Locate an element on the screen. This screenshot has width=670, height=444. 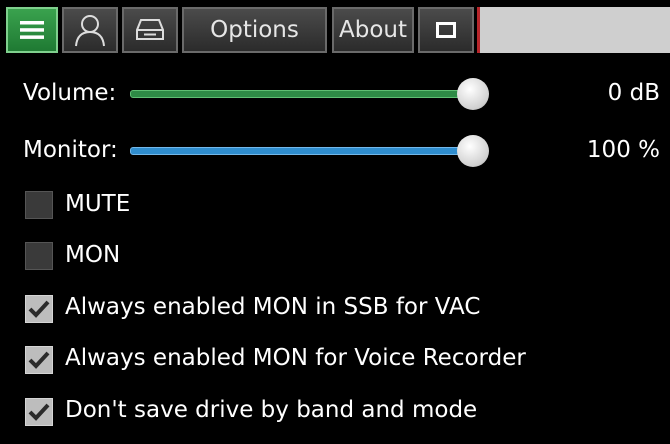
volume-label: Volume: is located at coordinates (70, 93).